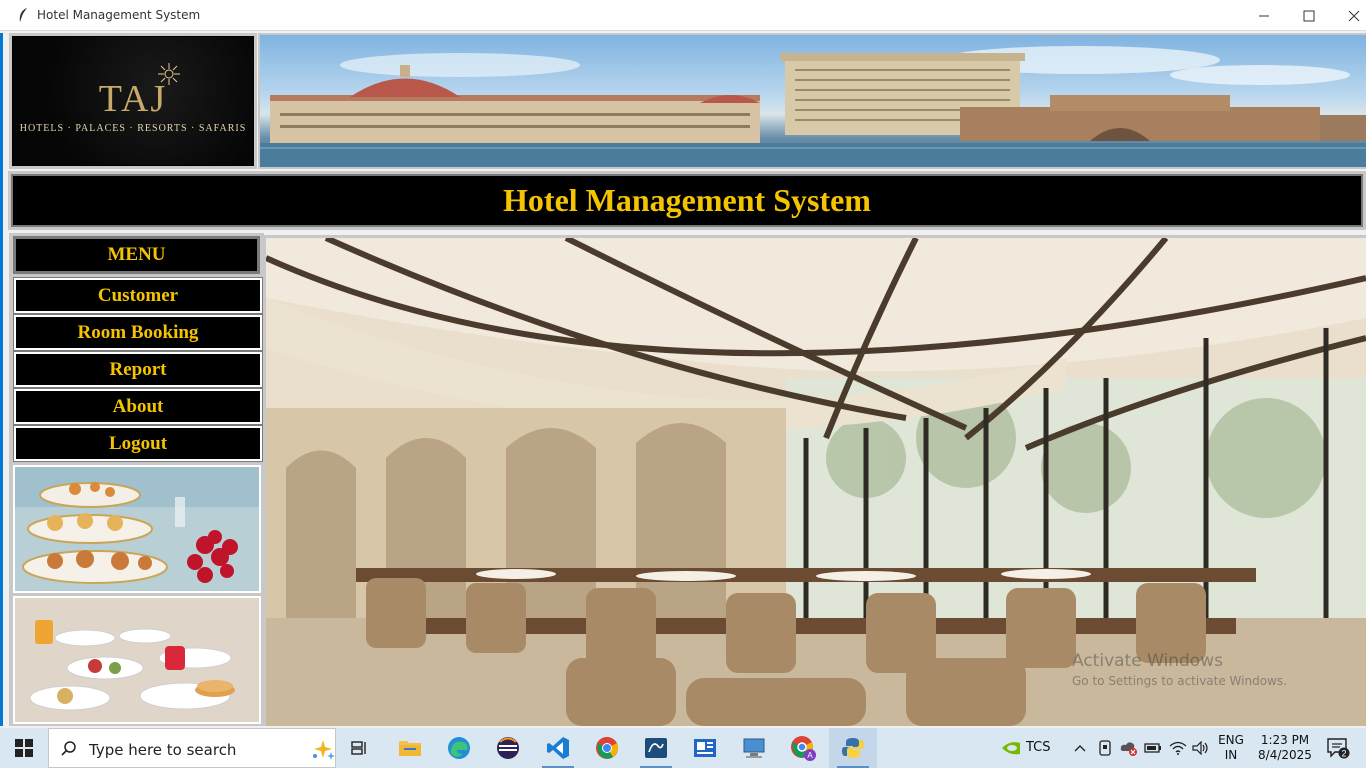 The image size is (1366, 768). I want to click on volume-button, so click(1201, 748).